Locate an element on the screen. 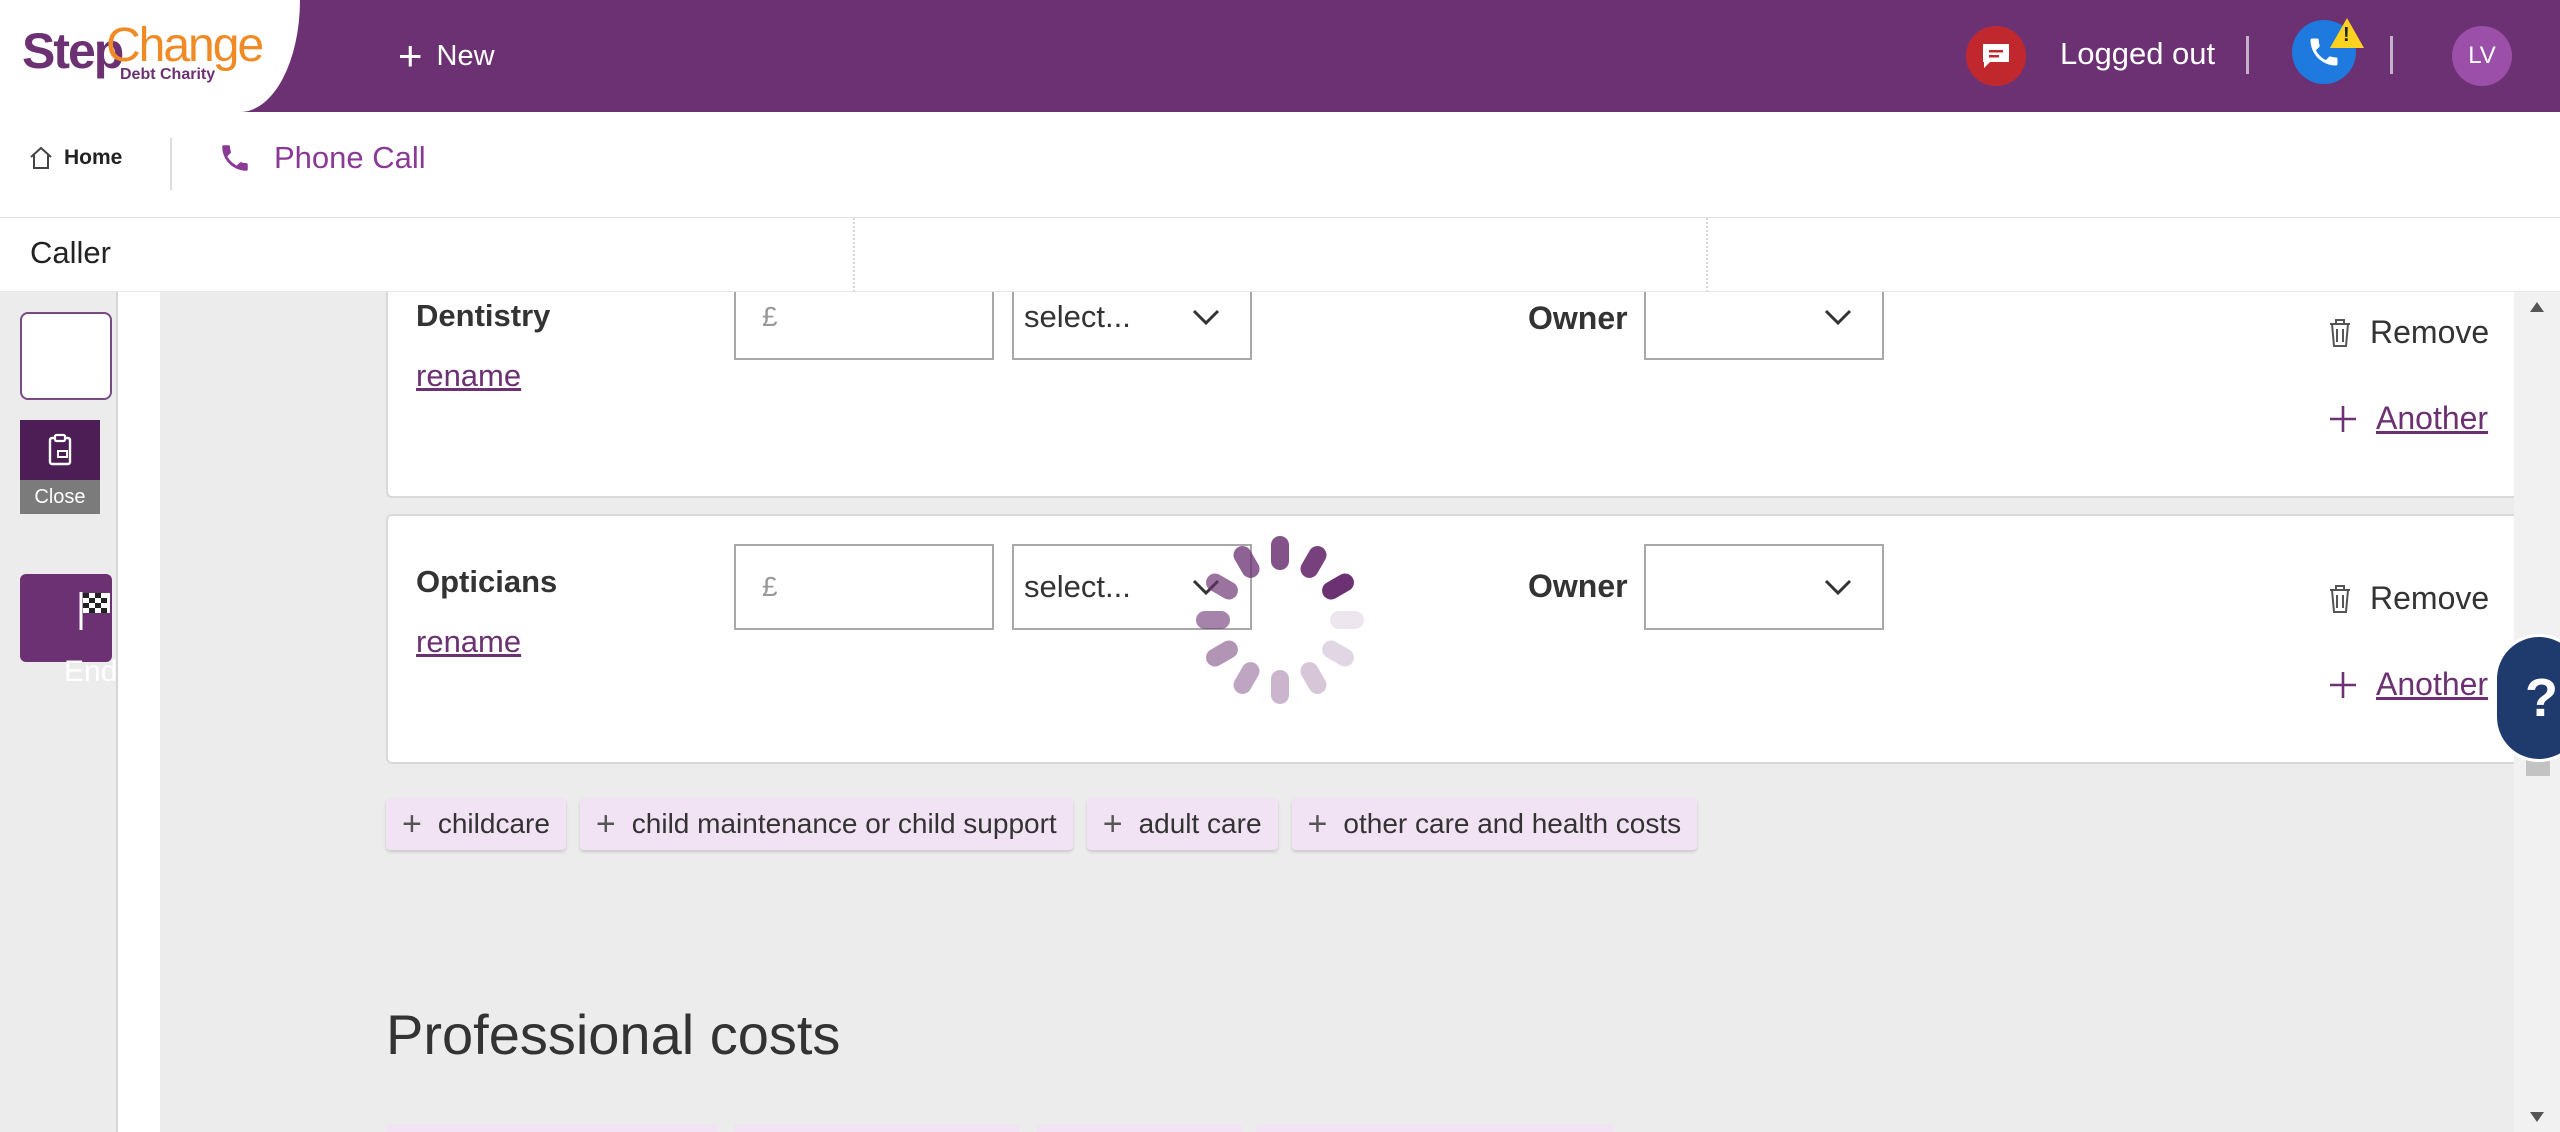 The image size is (2560, 1132). add-chip-child-maintenance: + child maintenance or child support is located at coordinates (826, 824).